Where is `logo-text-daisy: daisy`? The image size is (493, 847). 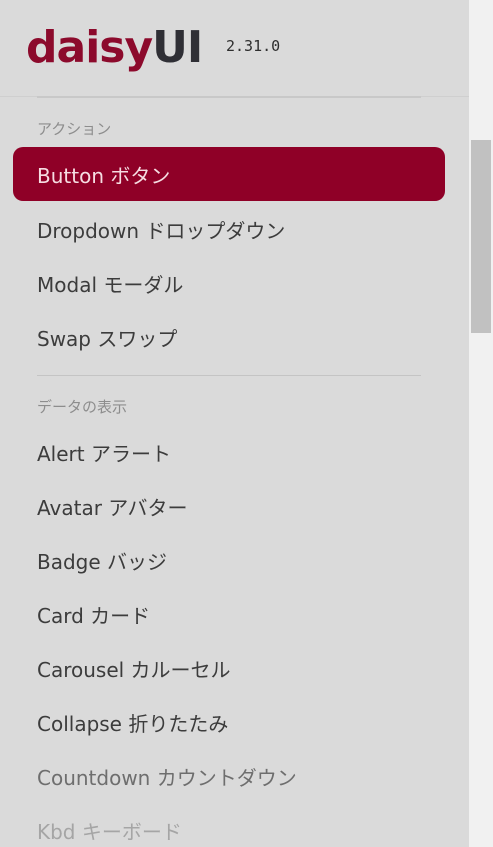 logo-text-daisy: daisy is located at coordinates (89, 47).